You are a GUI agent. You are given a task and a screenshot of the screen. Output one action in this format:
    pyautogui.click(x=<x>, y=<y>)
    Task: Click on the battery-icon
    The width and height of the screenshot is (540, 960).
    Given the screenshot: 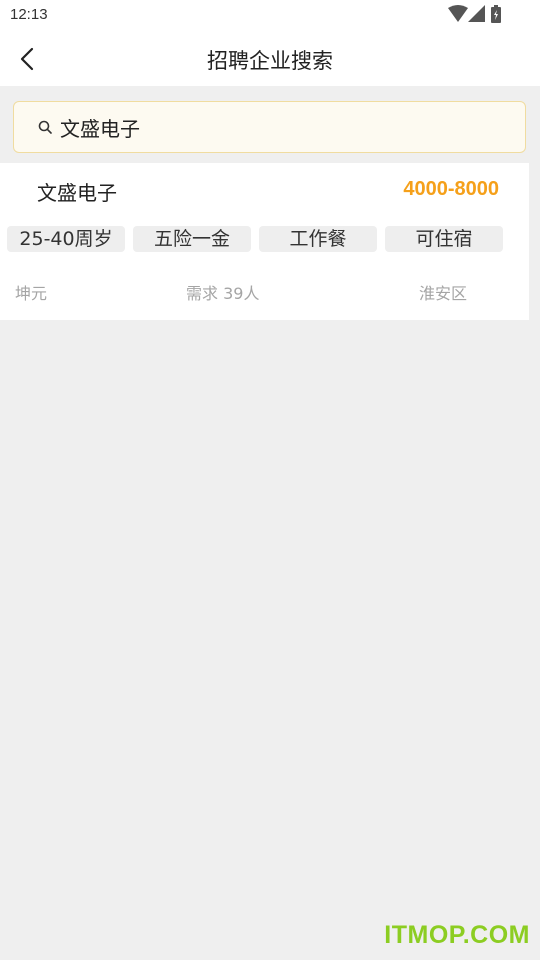 What is the action you would take?
    pyautogui.click(x=496, y=14)
    